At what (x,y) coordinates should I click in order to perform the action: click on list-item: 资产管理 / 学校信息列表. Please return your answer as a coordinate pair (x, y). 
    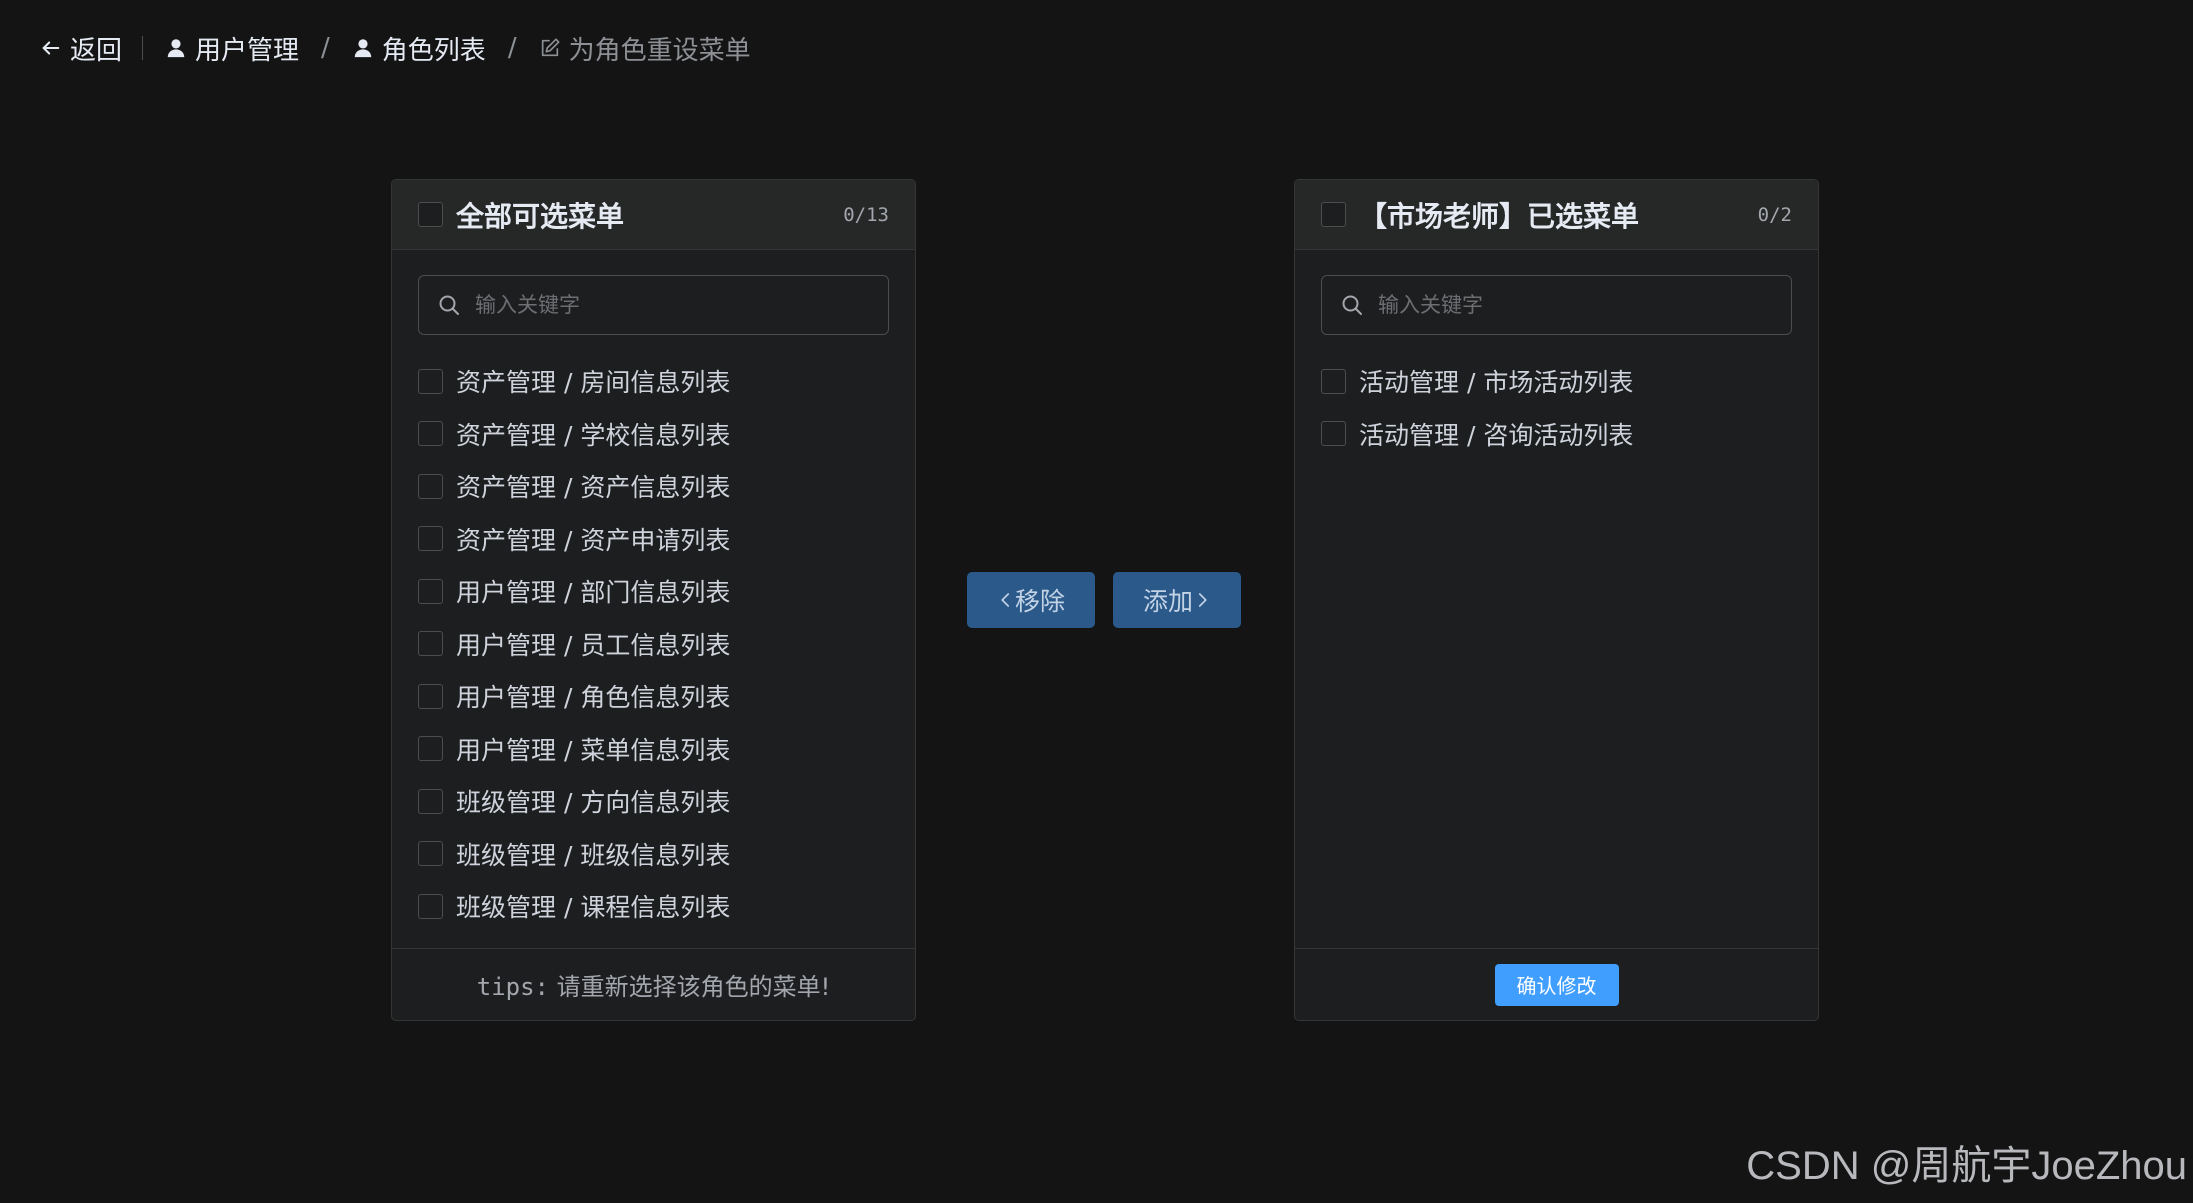
    Looking at the image, I should click on (653, 434).